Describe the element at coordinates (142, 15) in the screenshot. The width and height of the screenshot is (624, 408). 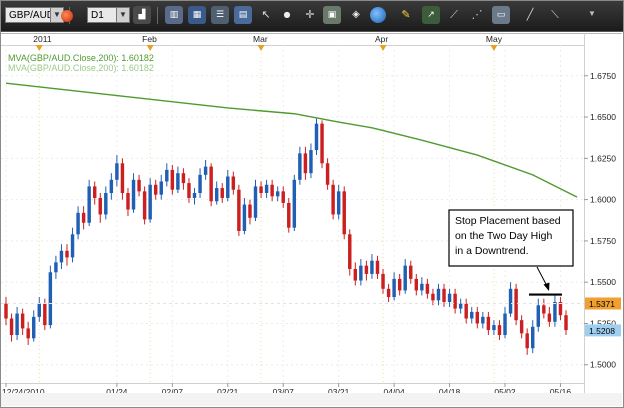
I see `bar-chart-icon: ▟` at that location.